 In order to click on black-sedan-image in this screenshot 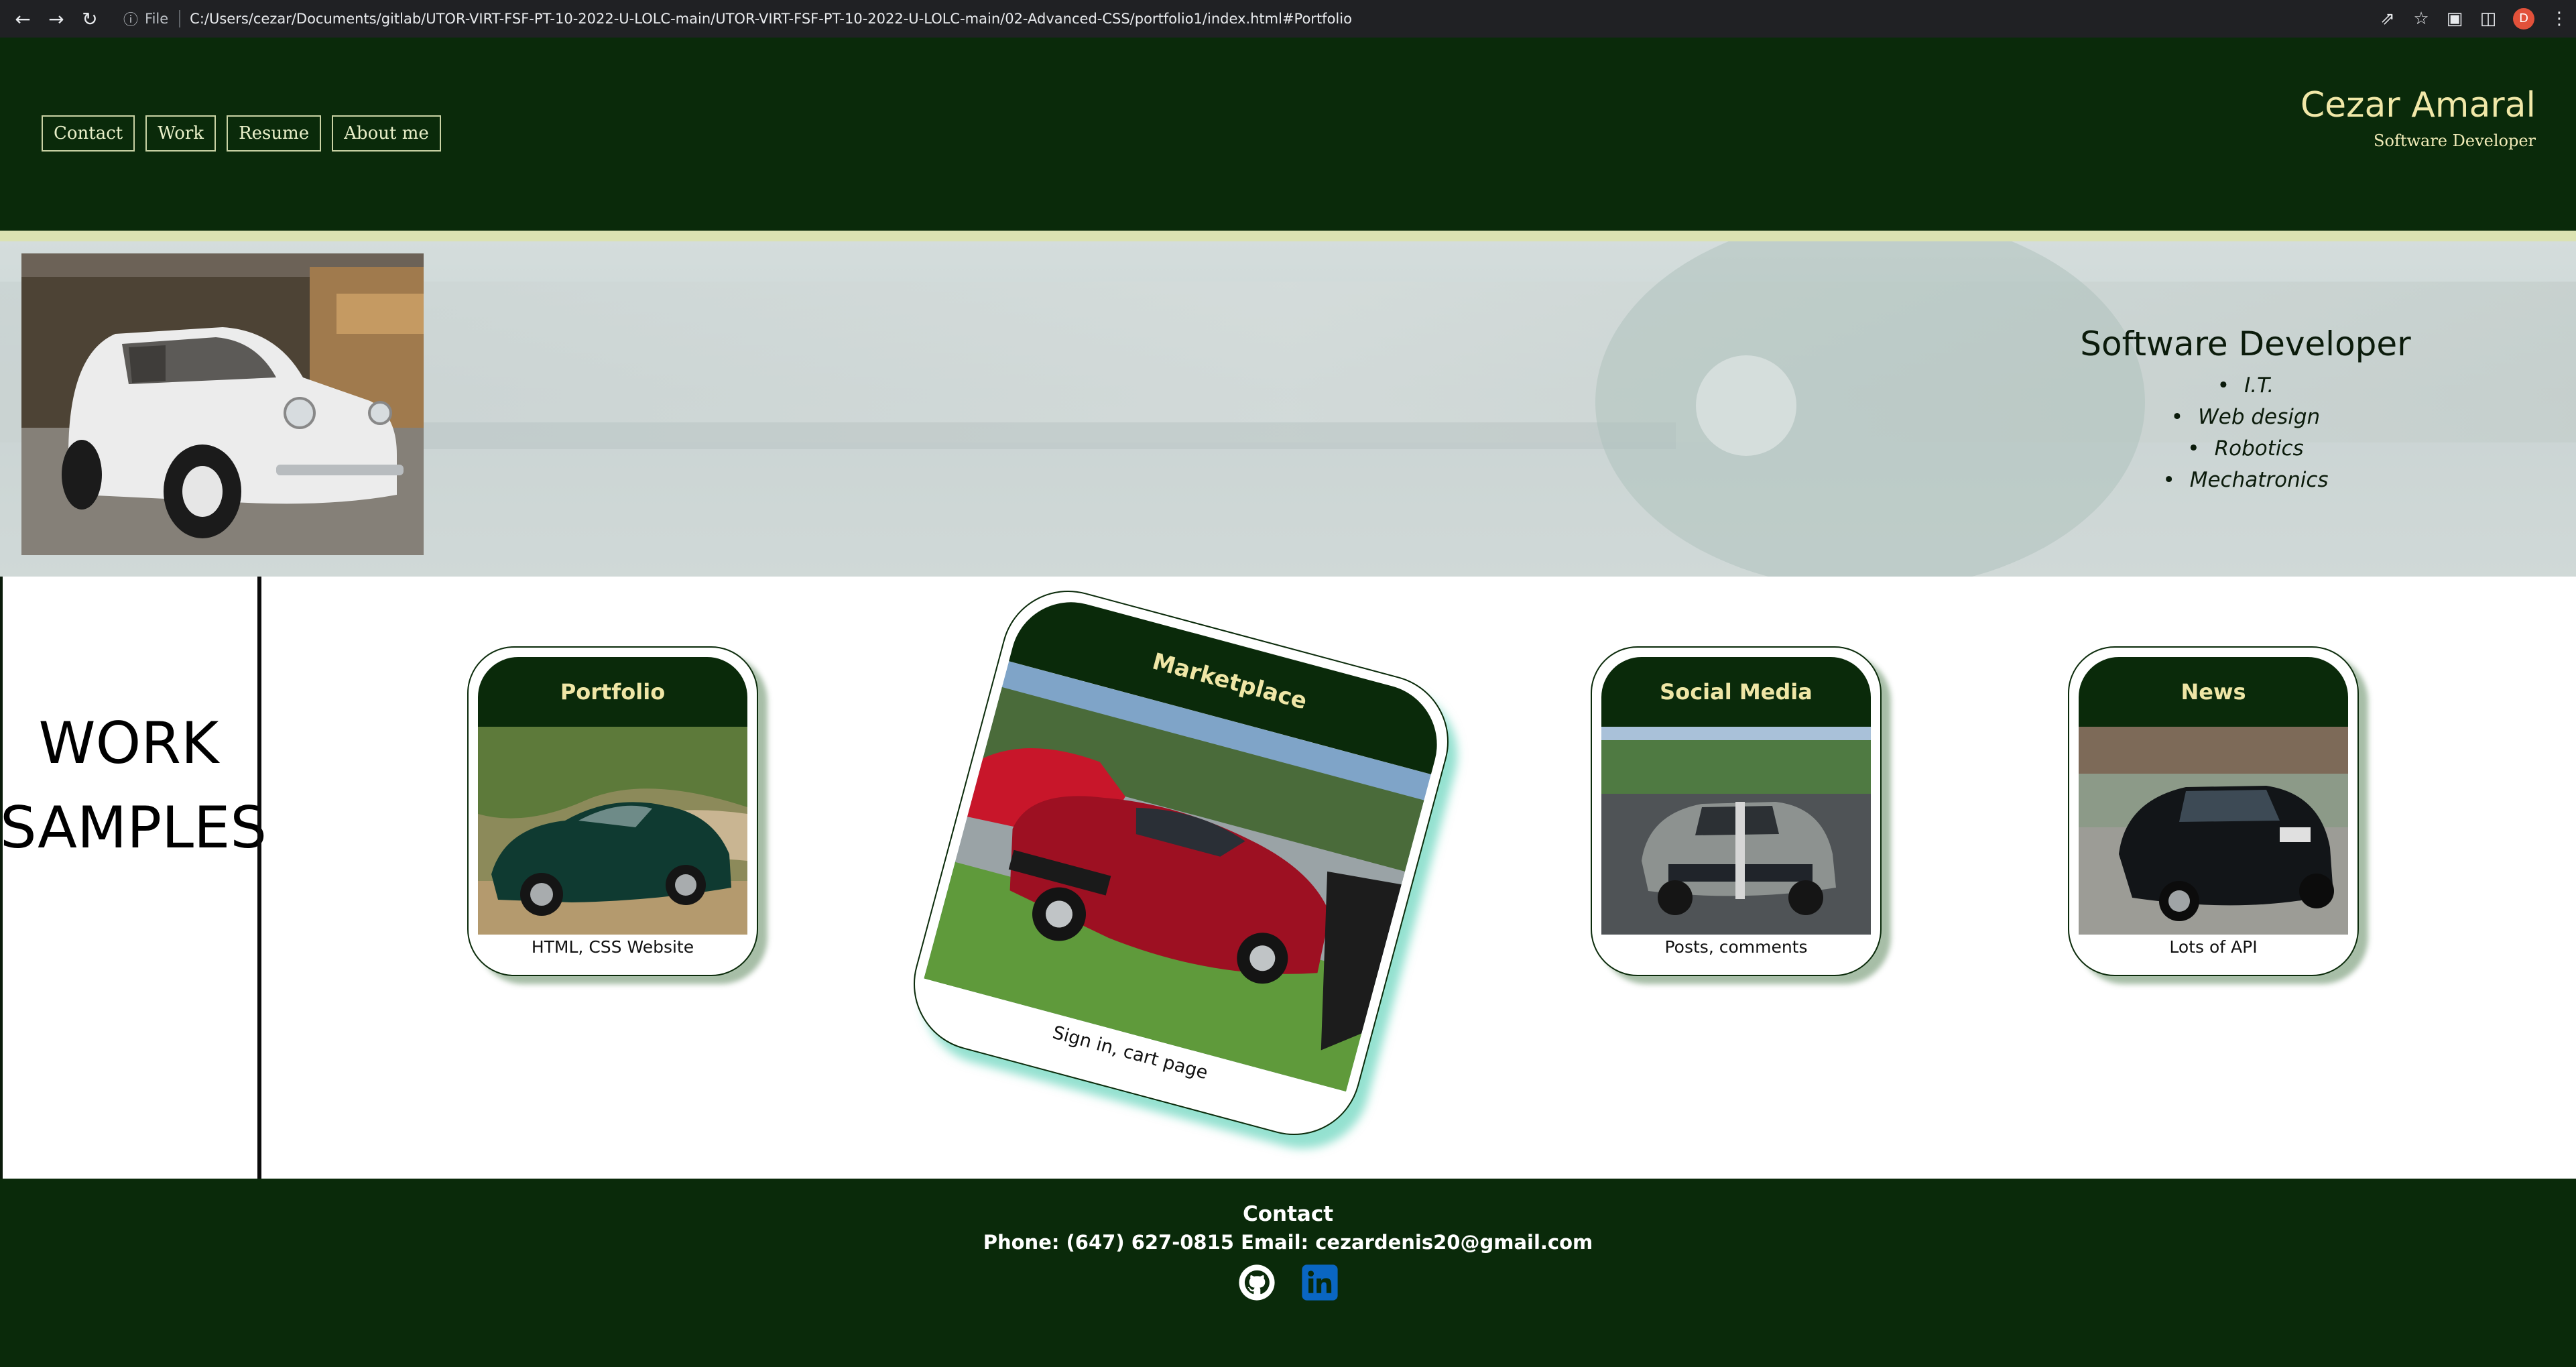, I will do `click(2214, 831)`.